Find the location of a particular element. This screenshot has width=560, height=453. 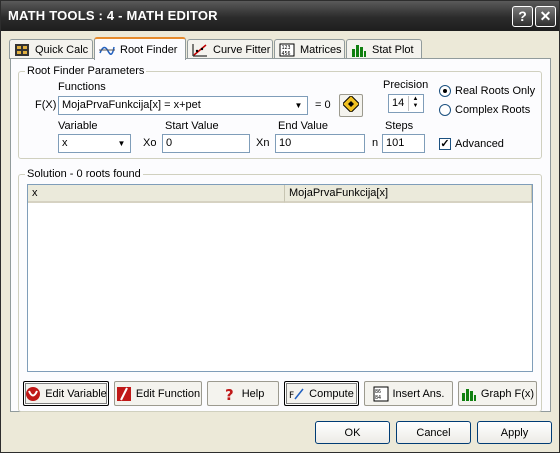

tab-curve-fitter: Curve Fitter is located at coordinates (230, 49).